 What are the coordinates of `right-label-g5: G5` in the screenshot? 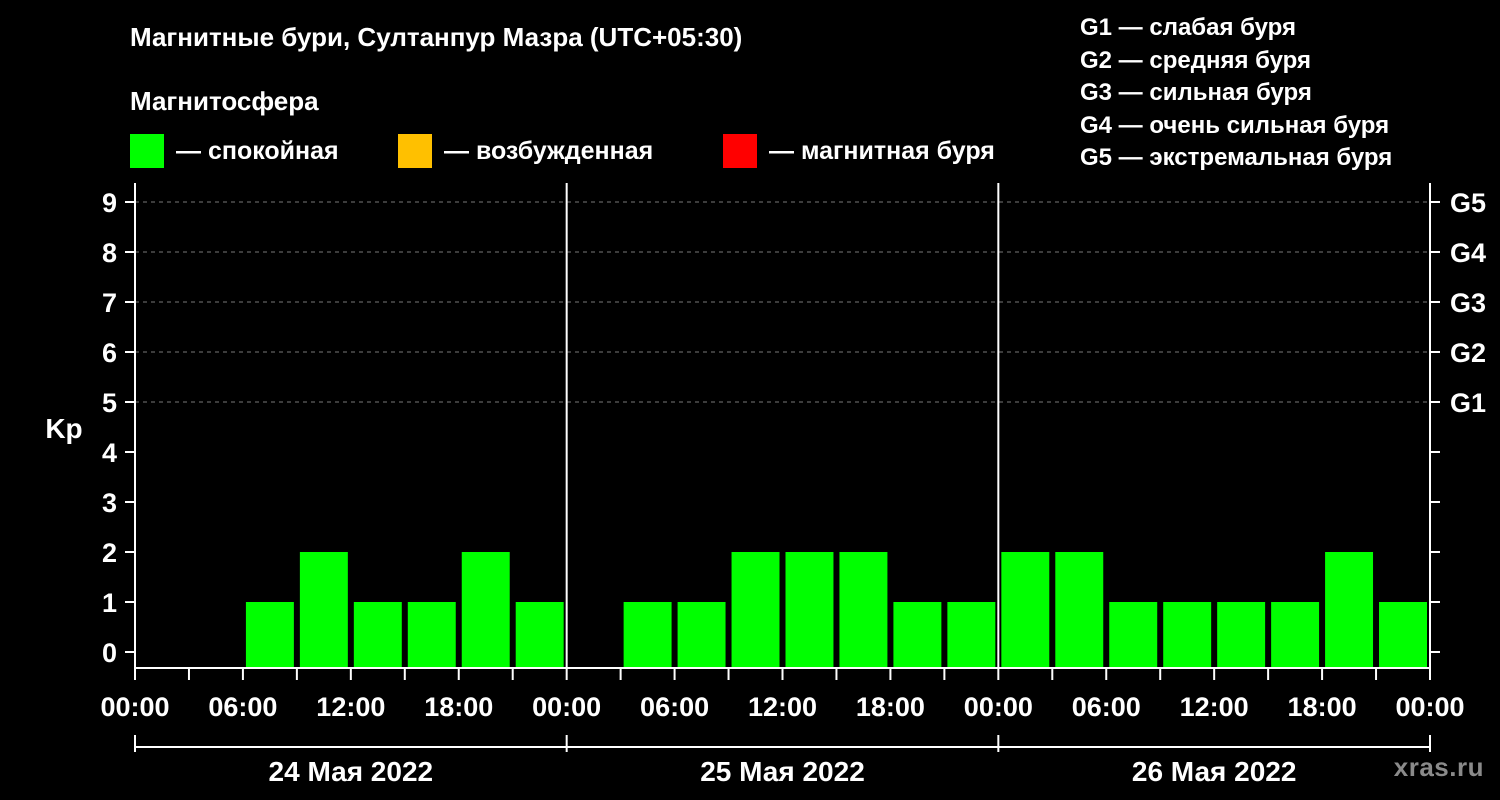 It's located at (1468, 203).